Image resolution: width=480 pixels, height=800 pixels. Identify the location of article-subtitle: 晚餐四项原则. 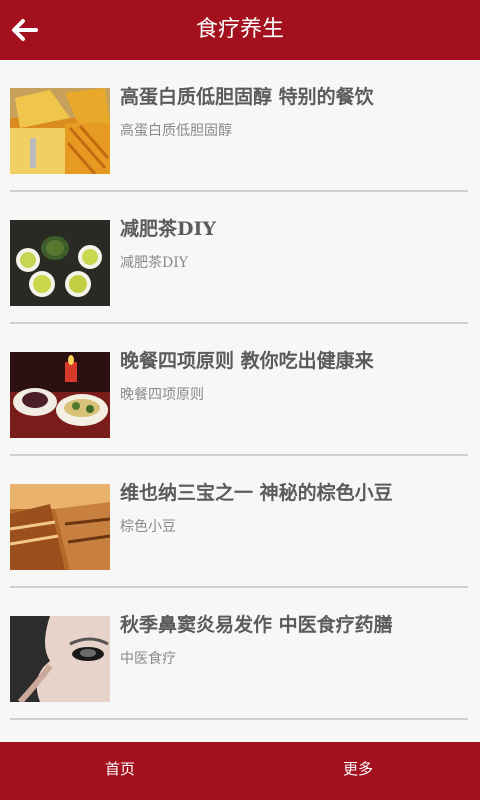
(162, 395).